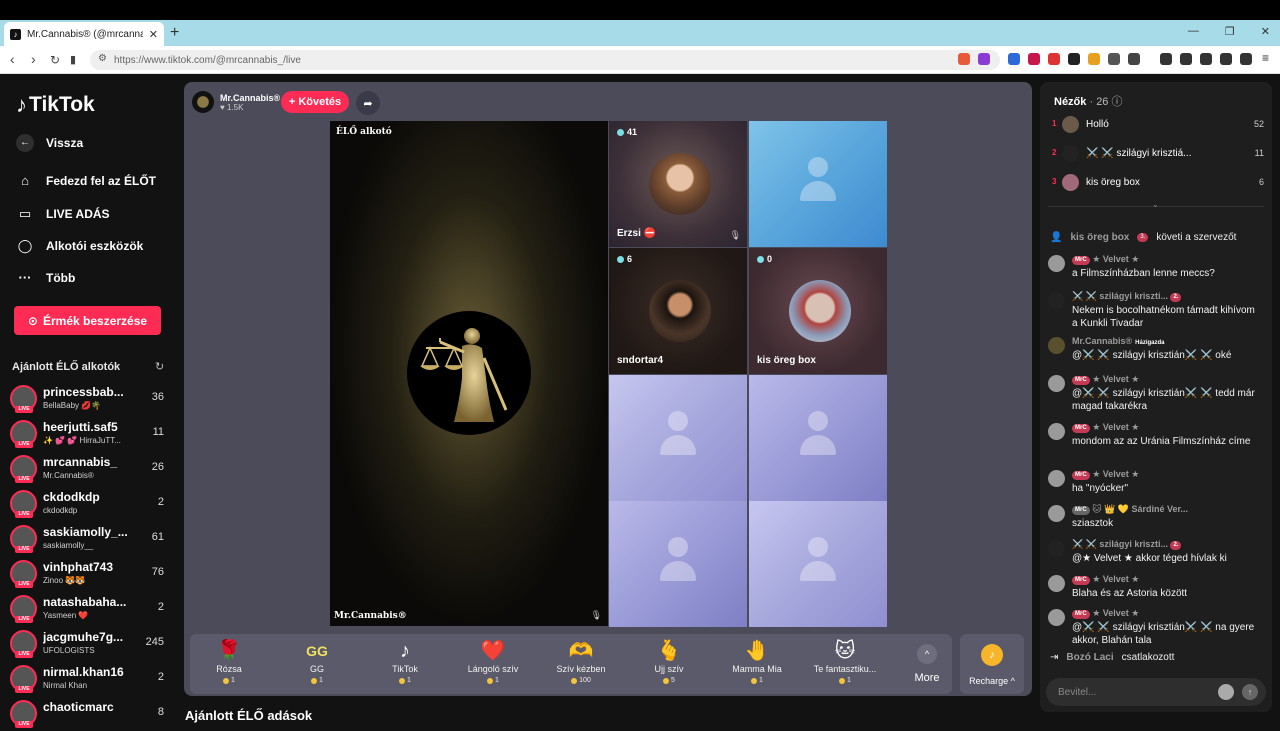  I want to click on top-viewer-row: 1 Holló 52, so click(1158, 125).